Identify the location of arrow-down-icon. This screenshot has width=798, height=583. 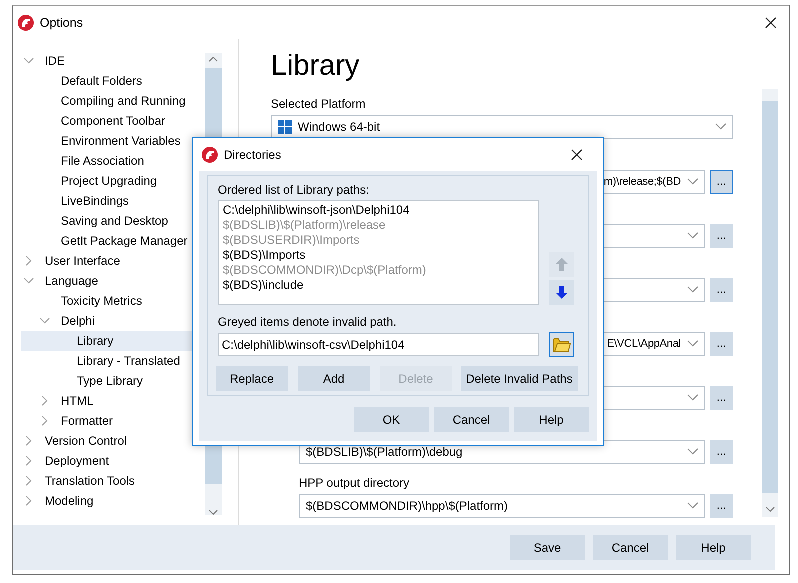
(562, 292).